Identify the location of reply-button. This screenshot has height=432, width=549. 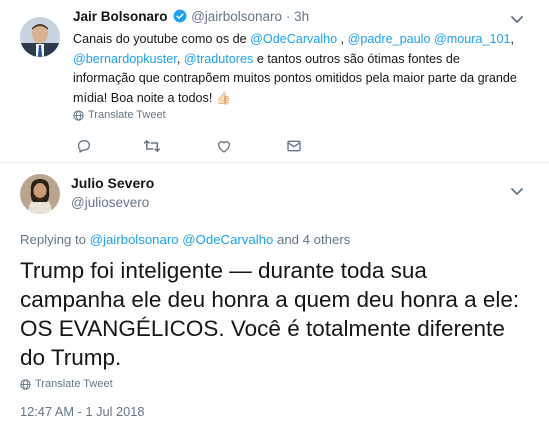
(84, 148).